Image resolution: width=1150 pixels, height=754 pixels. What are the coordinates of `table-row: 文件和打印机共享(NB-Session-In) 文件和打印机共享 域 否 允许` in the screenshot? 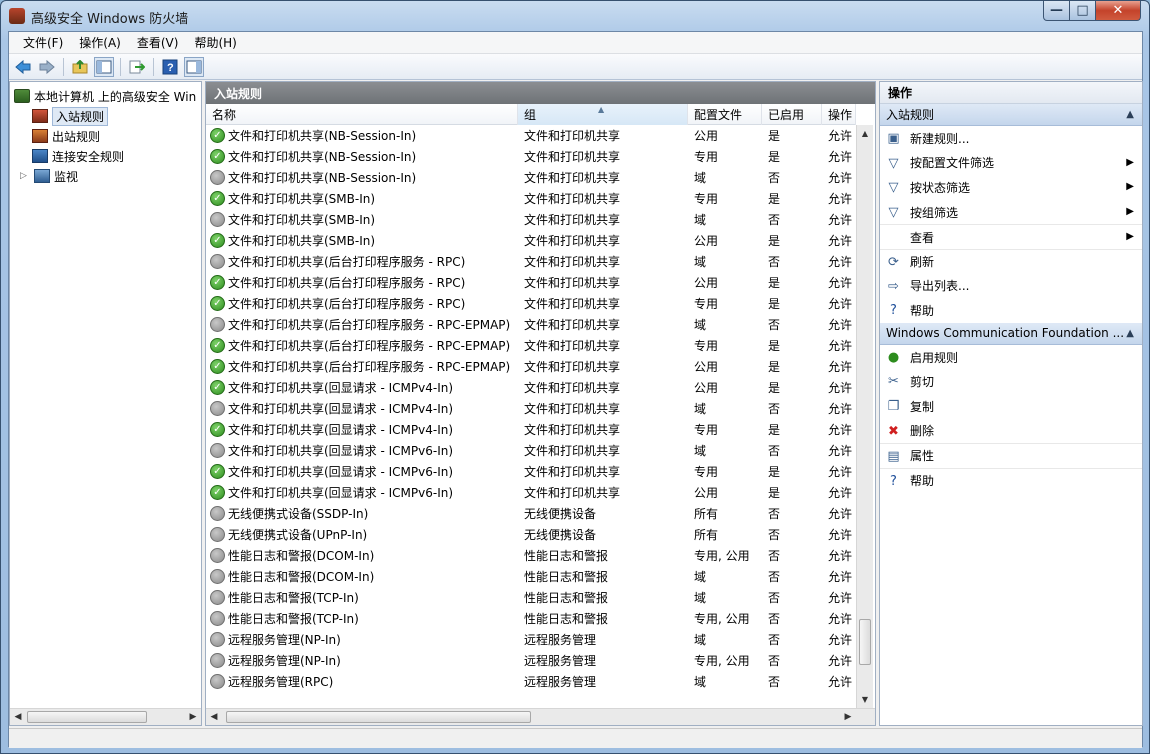 It's located at (531, 177).